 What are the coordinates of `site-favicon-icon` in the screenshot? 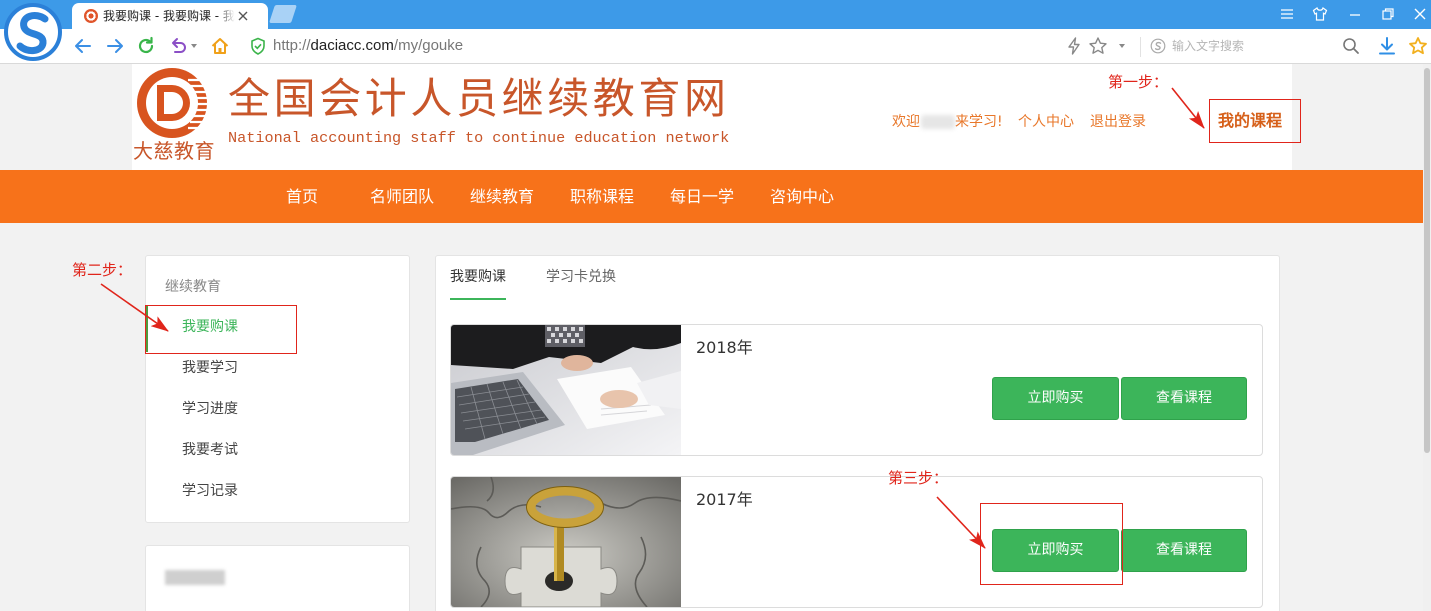 It's located at (91, 16).